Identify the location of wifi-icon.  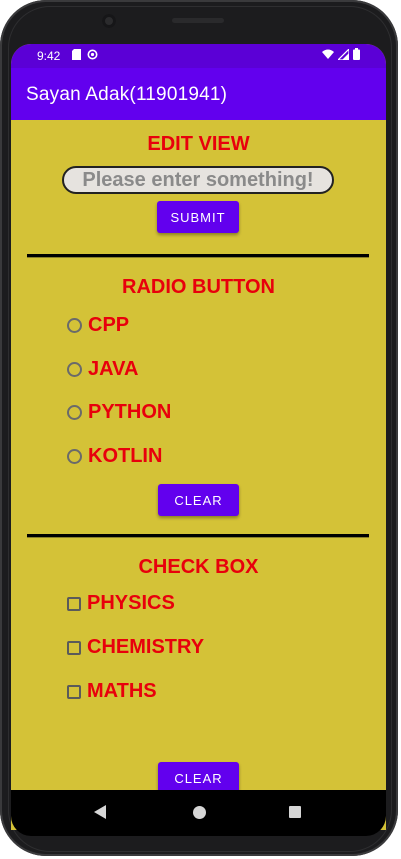
(328, 56).